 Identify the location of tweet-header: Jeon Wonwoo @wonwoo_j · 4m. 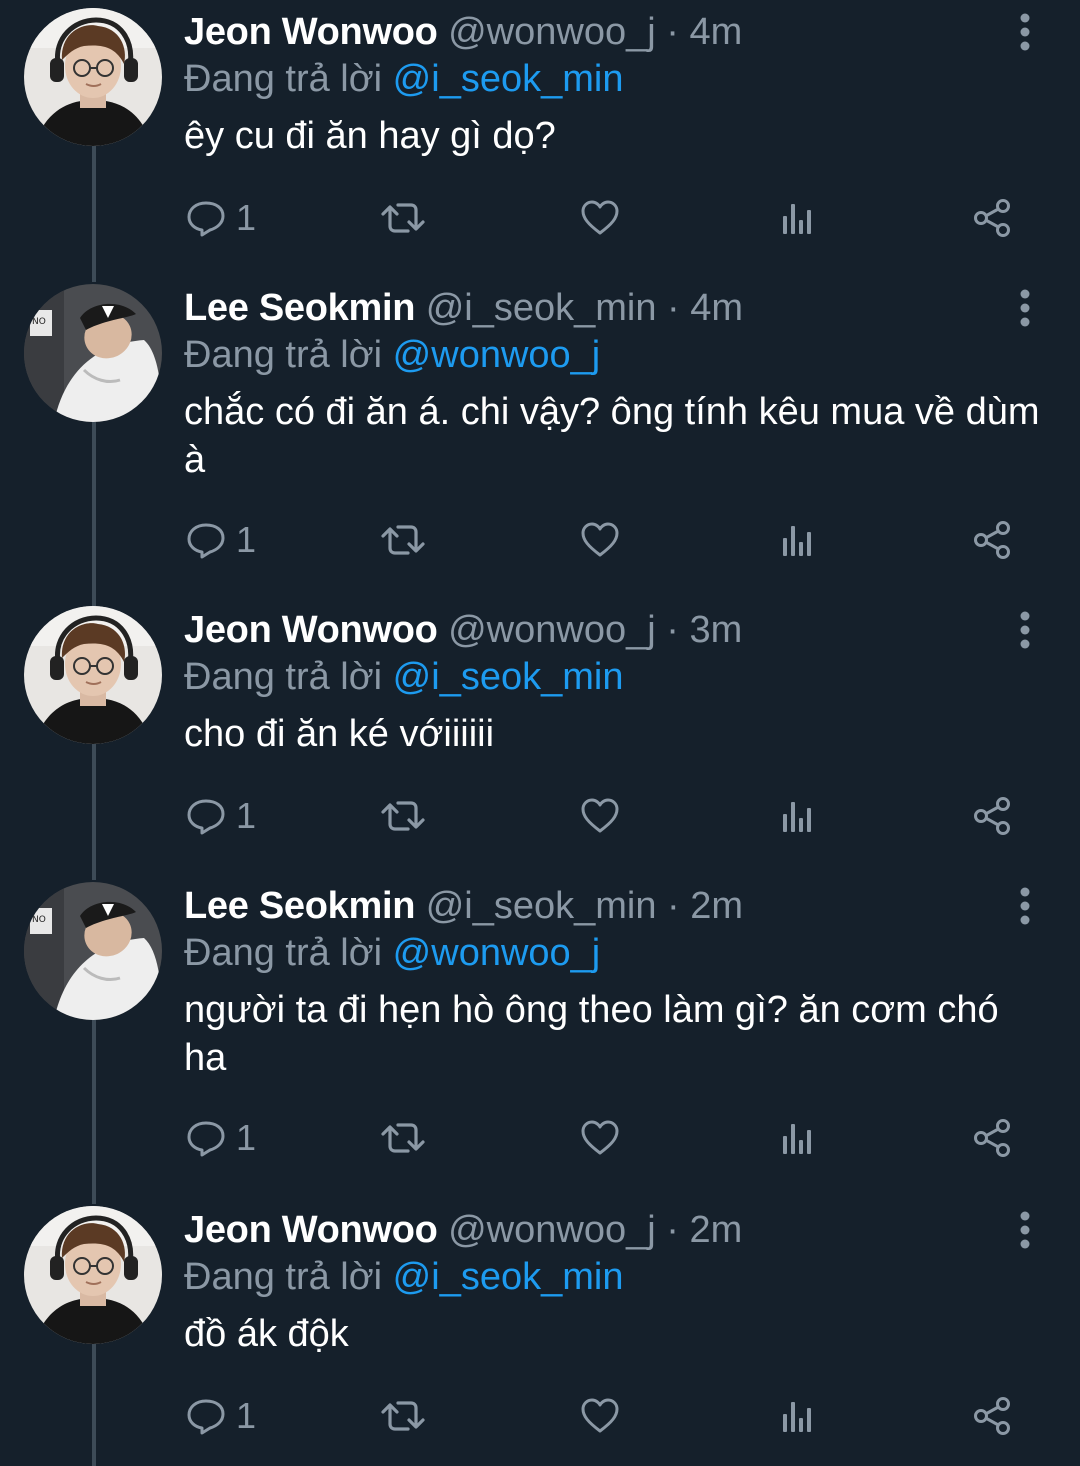
(463, 32).